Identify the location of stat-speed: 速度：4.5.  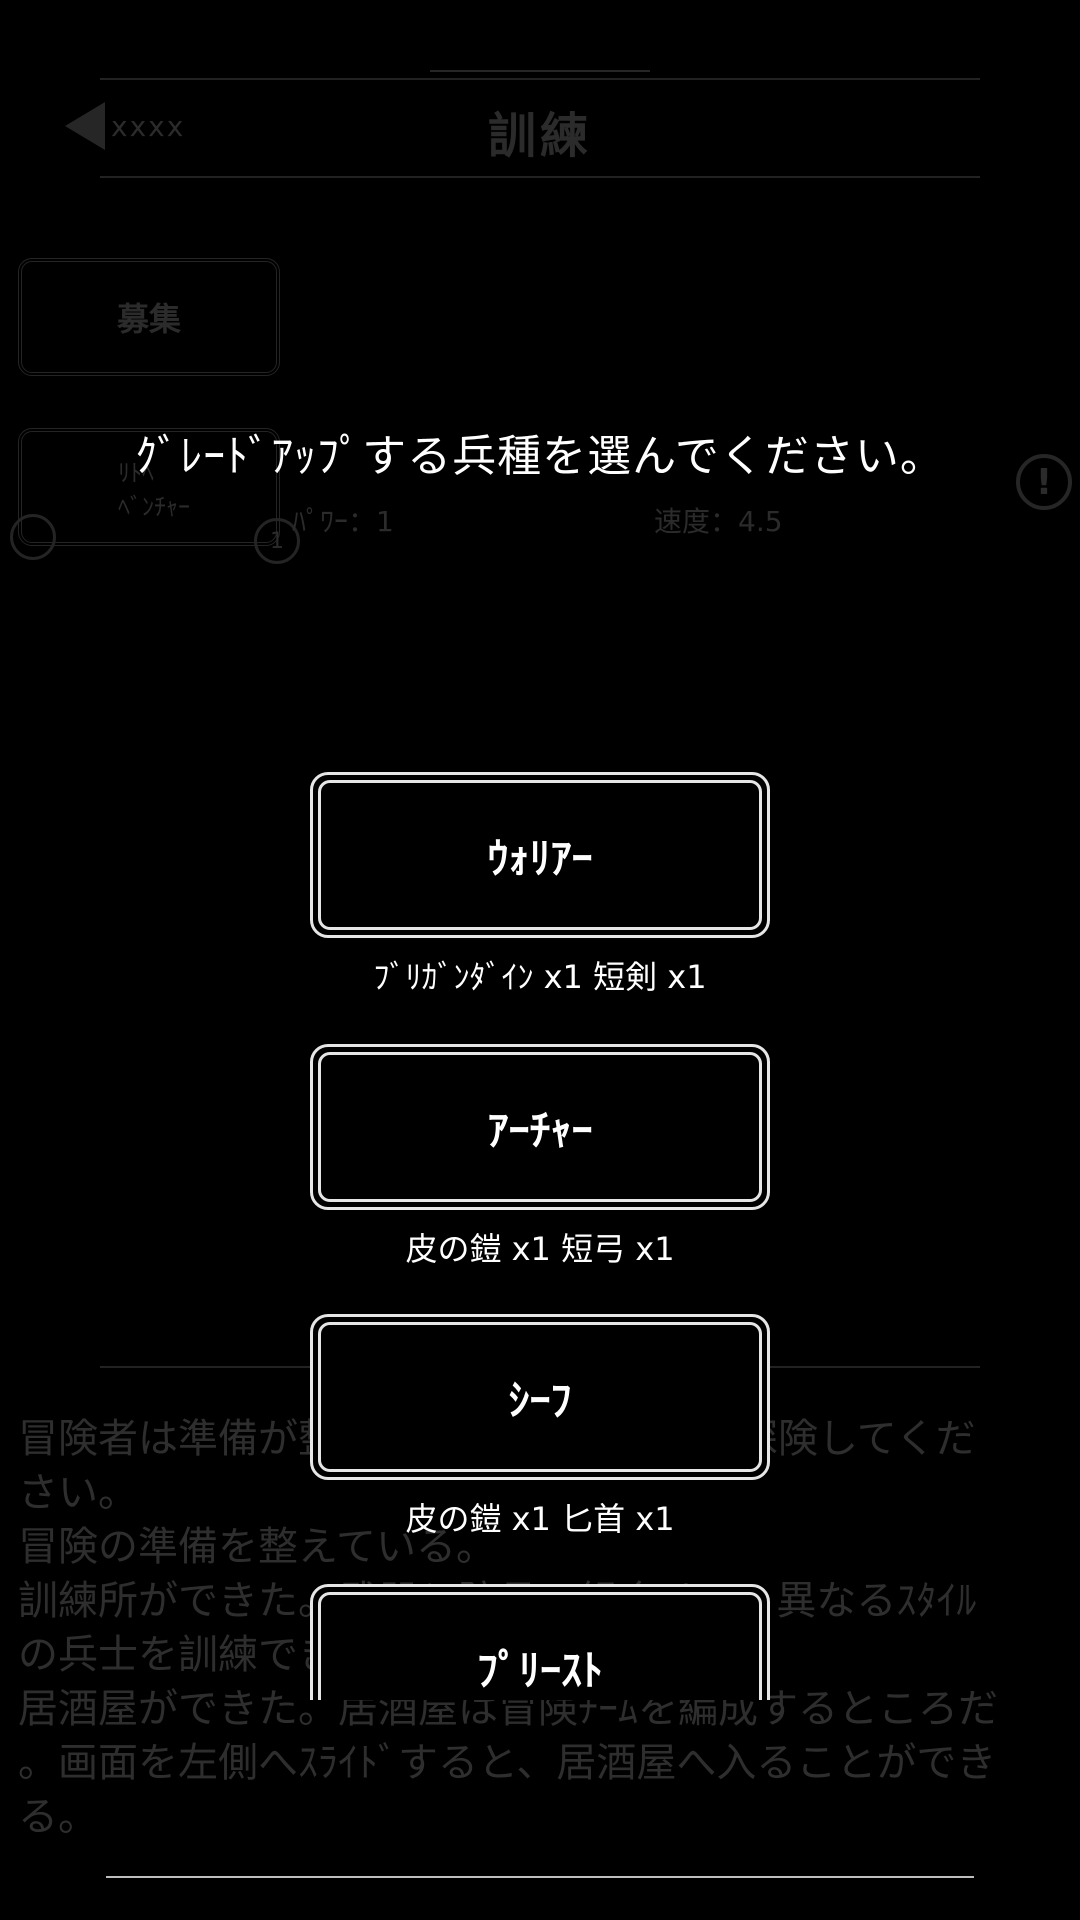
(718, 521).